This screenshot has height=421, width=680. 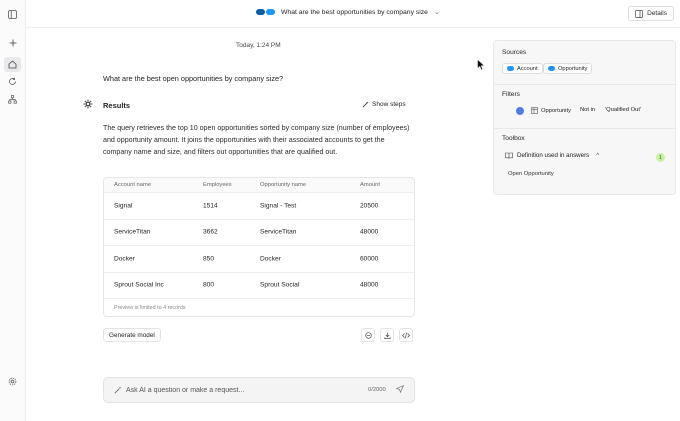 What do you see at coordinates (209, 285) in the screenshot?
I see `cell-employees: 800` at bounding box center [209, 285].